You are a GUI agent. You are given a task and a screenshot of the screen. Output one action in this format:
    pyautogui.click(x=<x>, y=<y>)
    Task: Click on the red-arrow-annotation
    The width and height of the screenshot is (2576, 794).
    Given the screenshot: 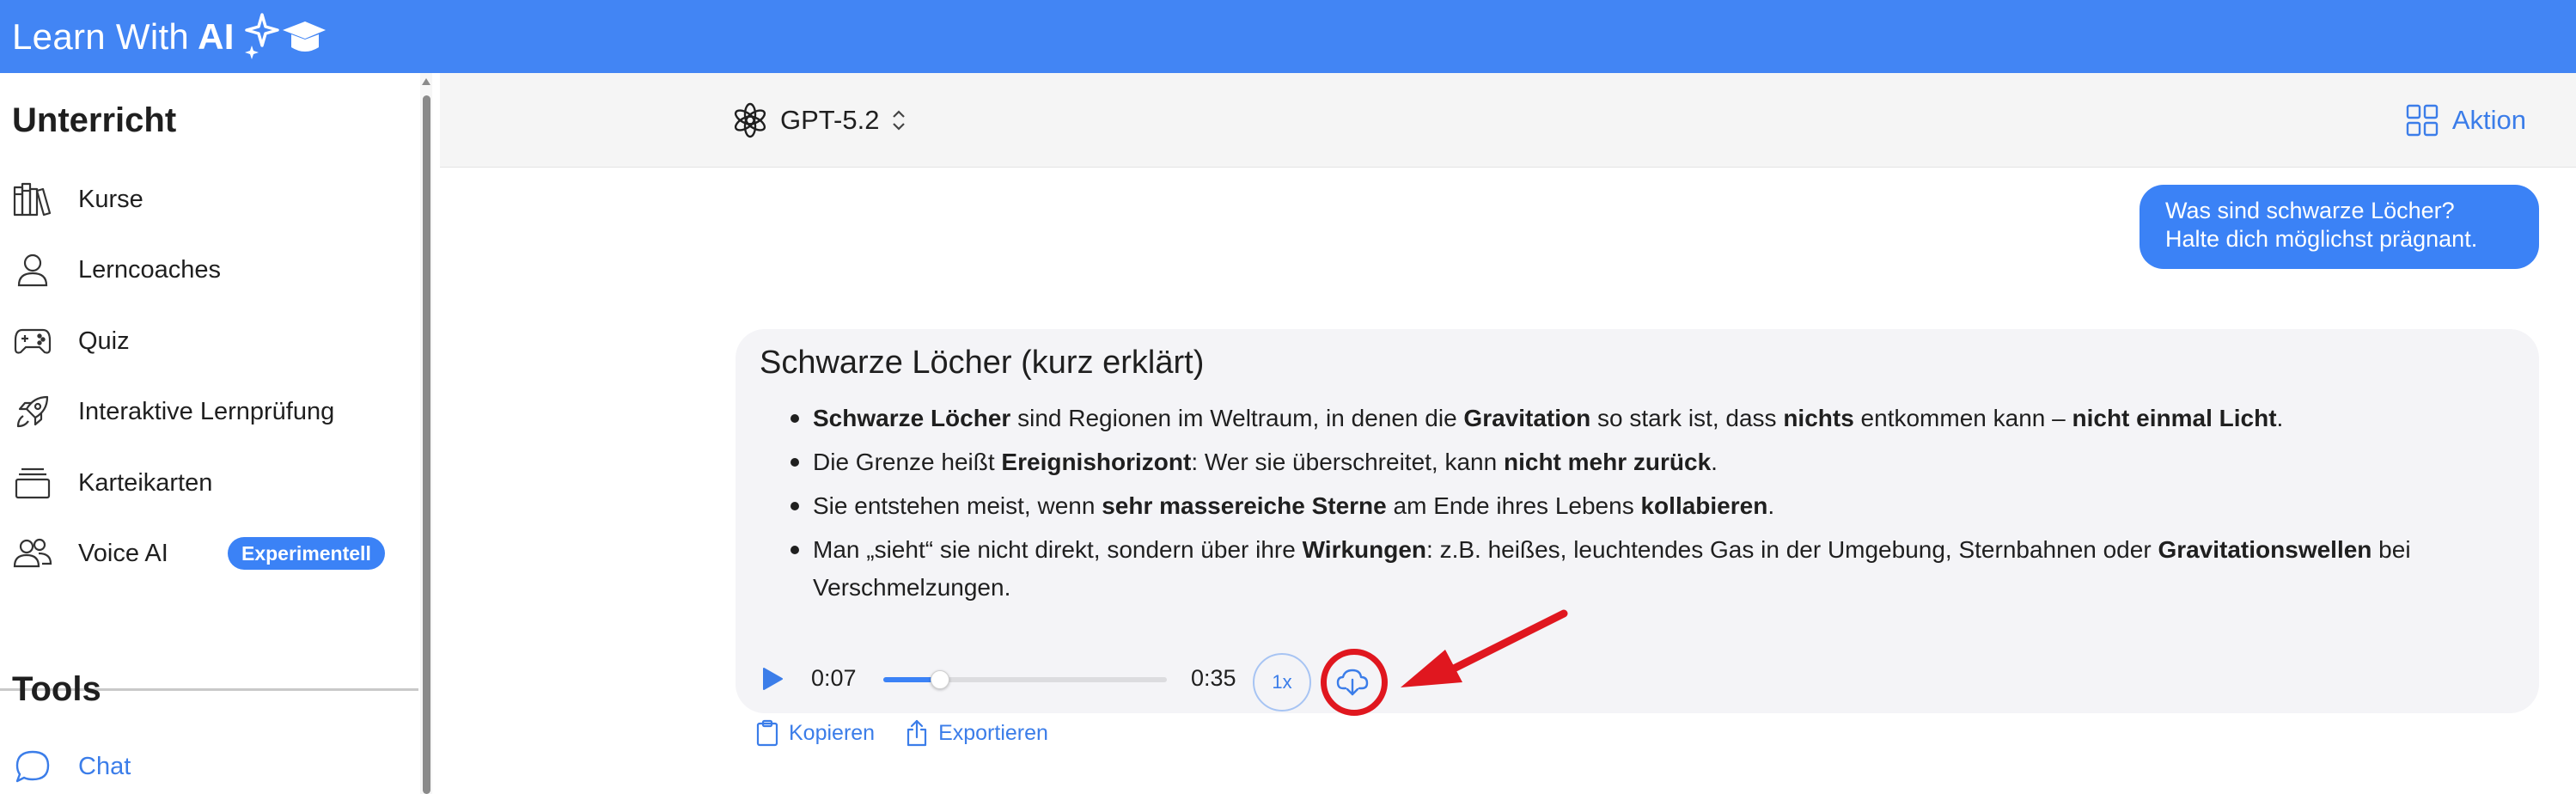 What is the action you would take?
    pyautogui.click(x=1484, y=648)
    